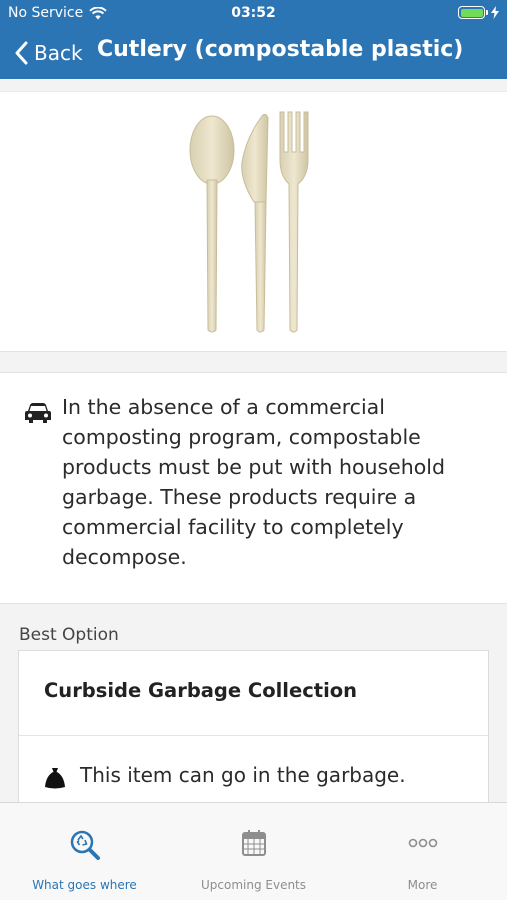 The width and height of the screenshot is (507, 900). I want to click on back-label: Back, so click(58, 53).